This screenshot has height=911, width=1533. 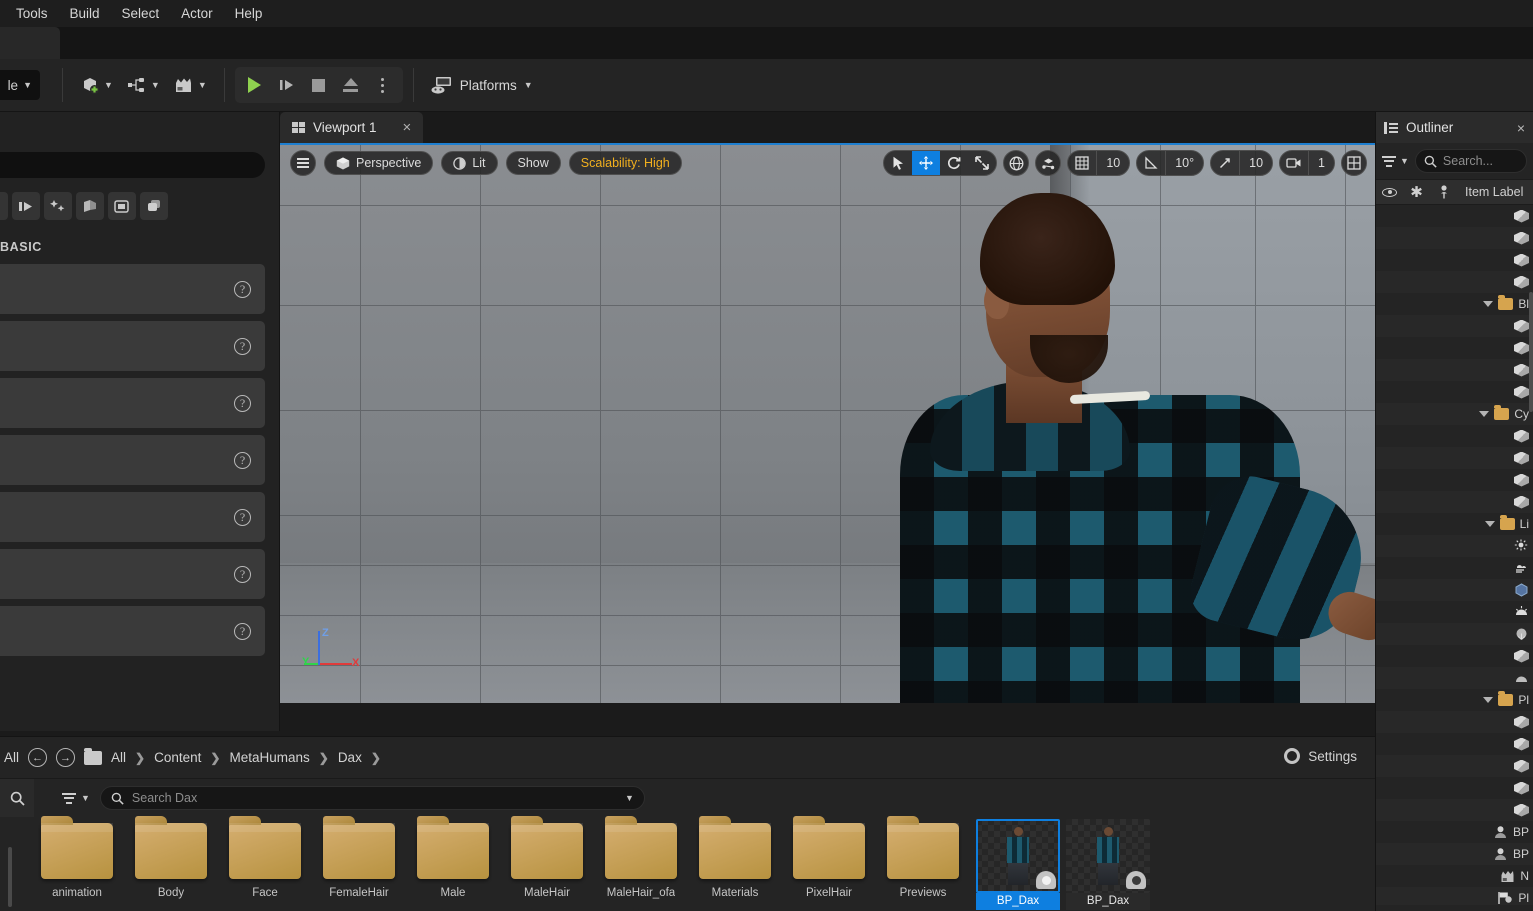 I want to click on asset-item-bp-dax: BP_Dax, so click(x=1108, y=864).